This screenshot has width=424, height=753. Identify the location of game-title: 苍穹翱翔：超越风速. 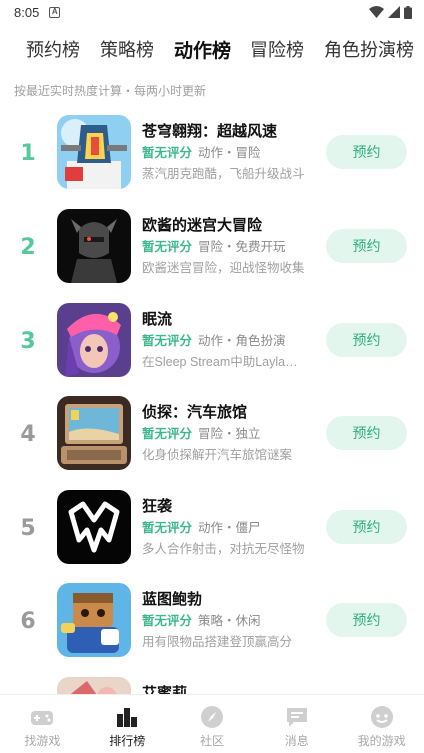
(210, 131).